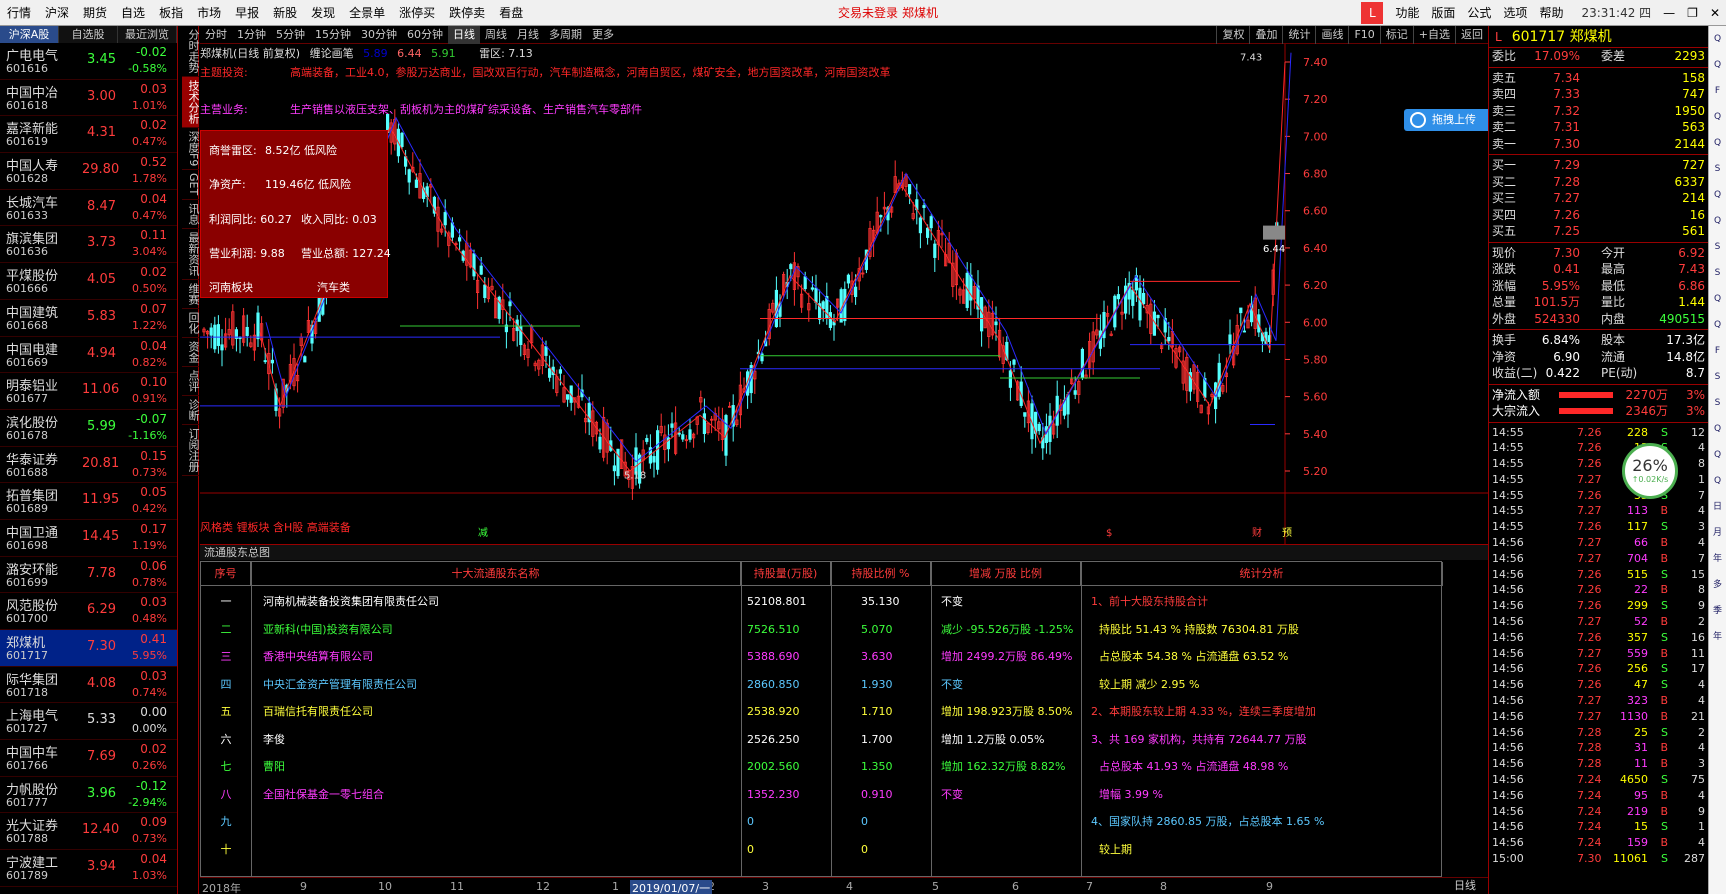 The height and width of the screenshot is (894, 1726). I want to click on menu-right-item: 功能, so click(1407, 13).